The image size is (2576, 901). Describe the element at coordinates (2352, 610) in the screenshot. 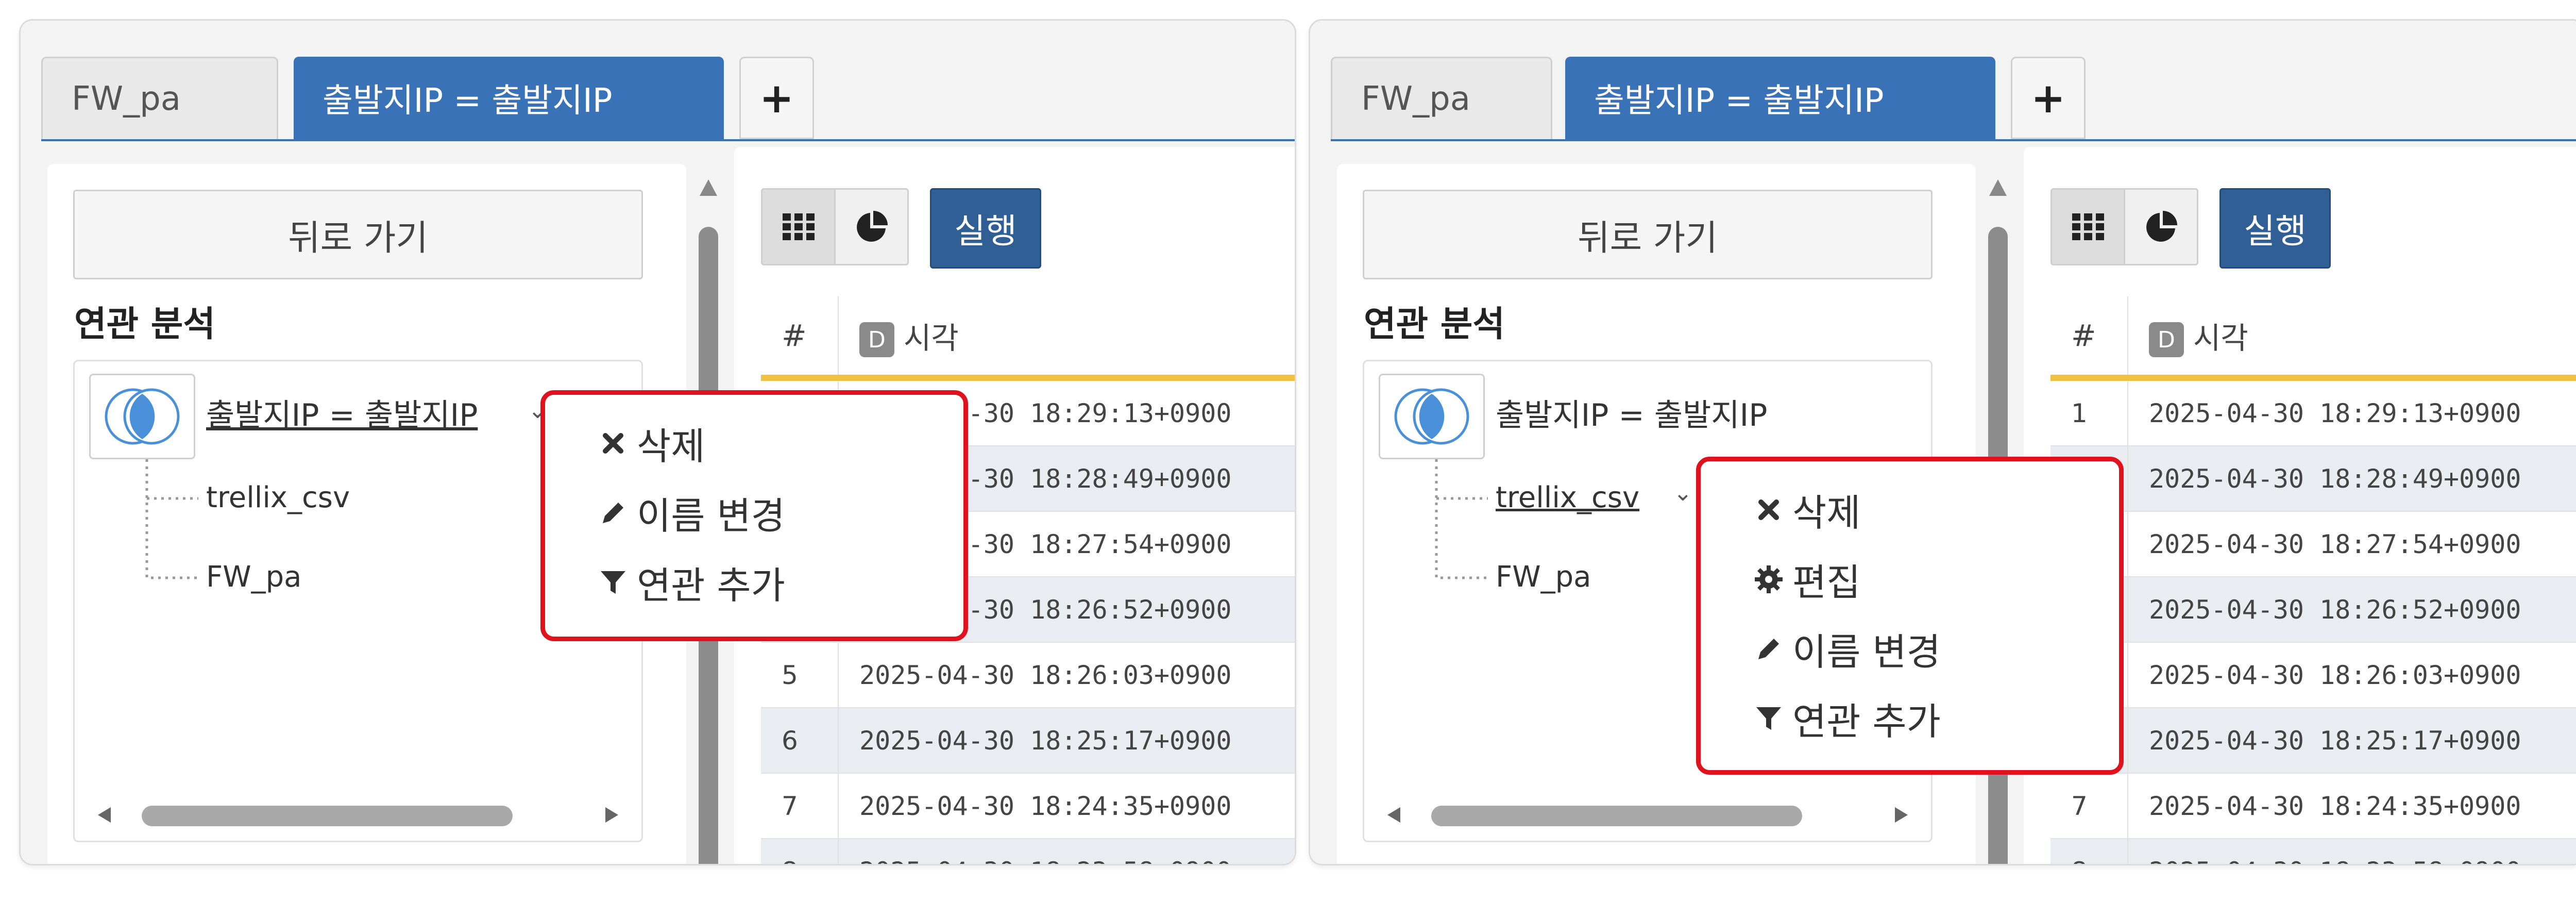

I see `row-time: 2025-04-30 18:26:52+0900` at that location.